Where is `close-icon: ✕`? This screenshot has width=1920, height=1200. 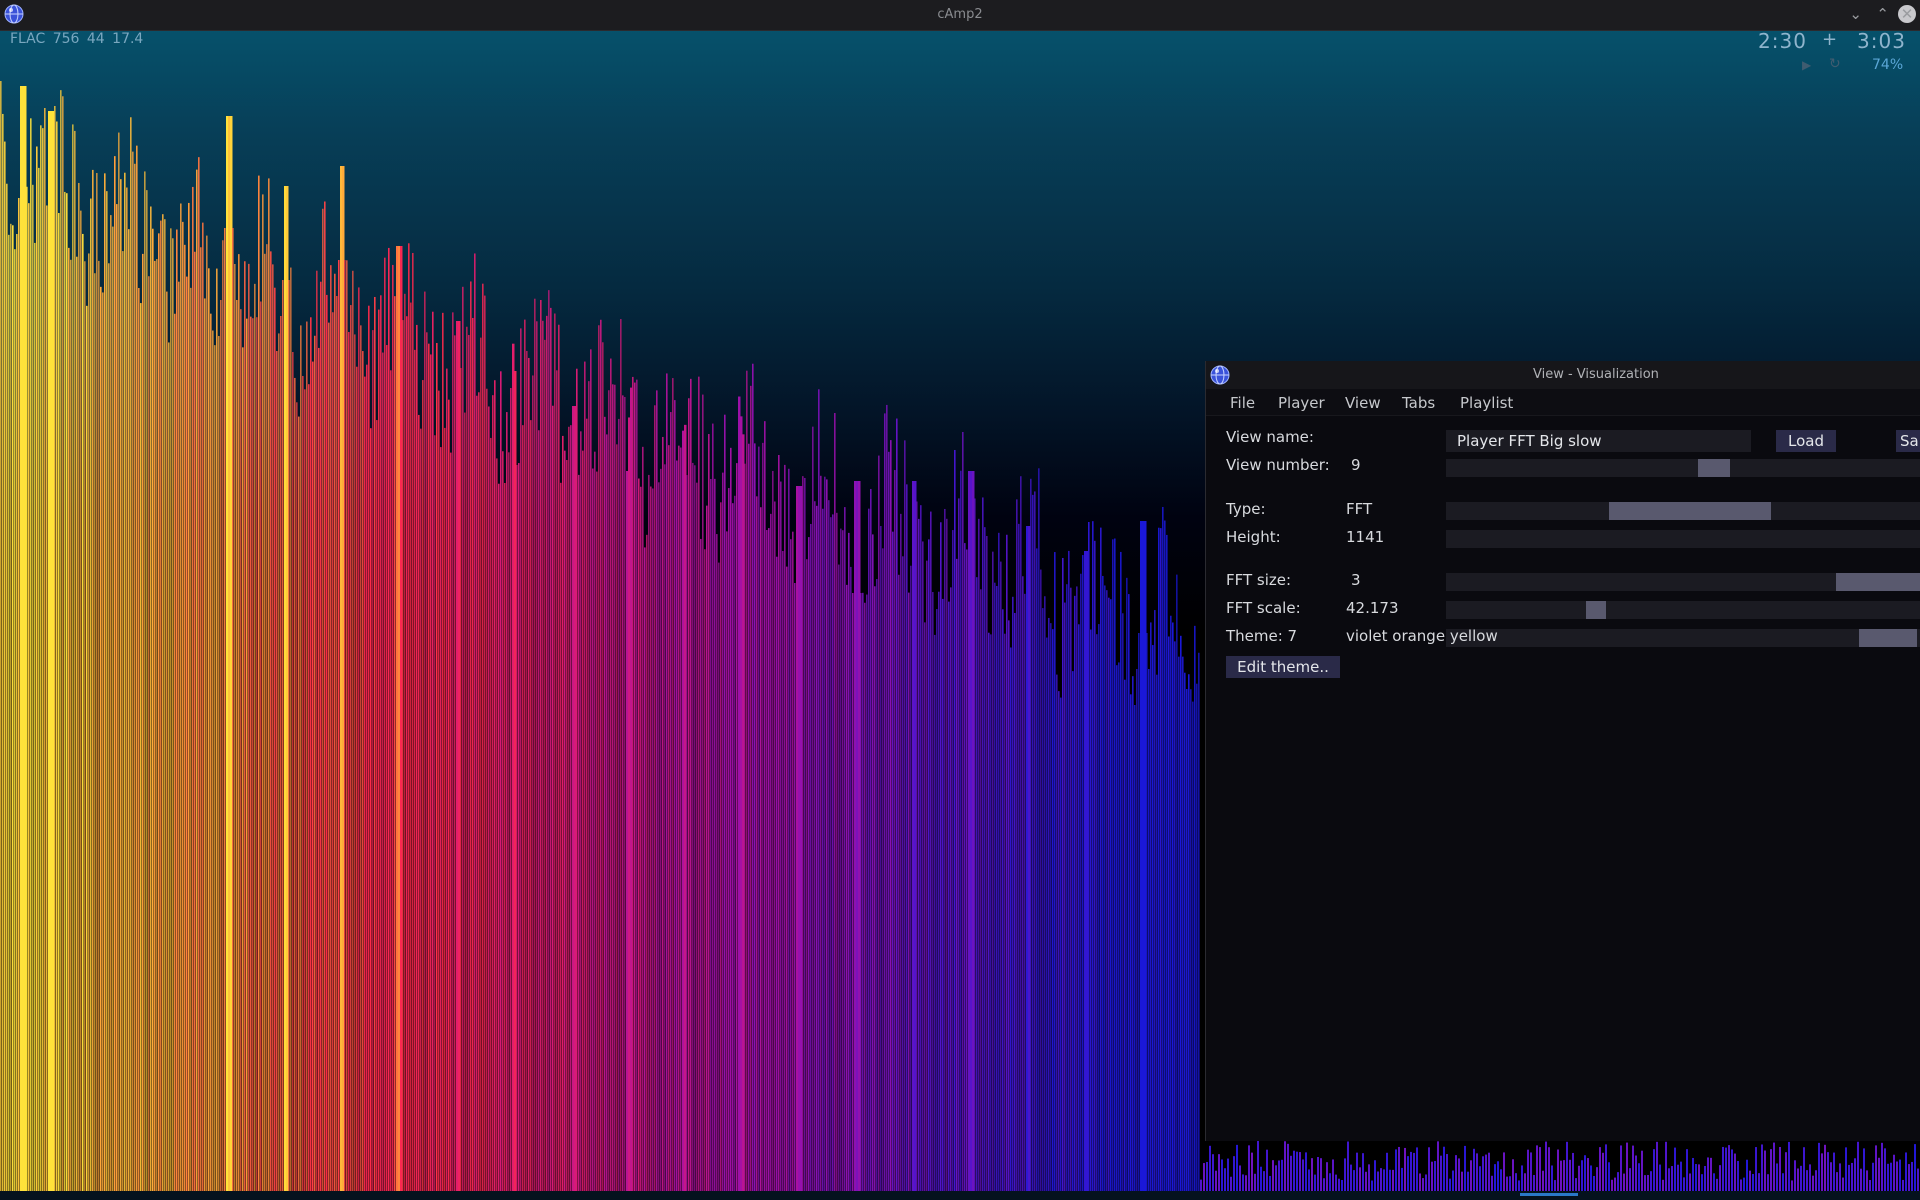 close-icon: ✕ is located at coordinates (1907, 14).